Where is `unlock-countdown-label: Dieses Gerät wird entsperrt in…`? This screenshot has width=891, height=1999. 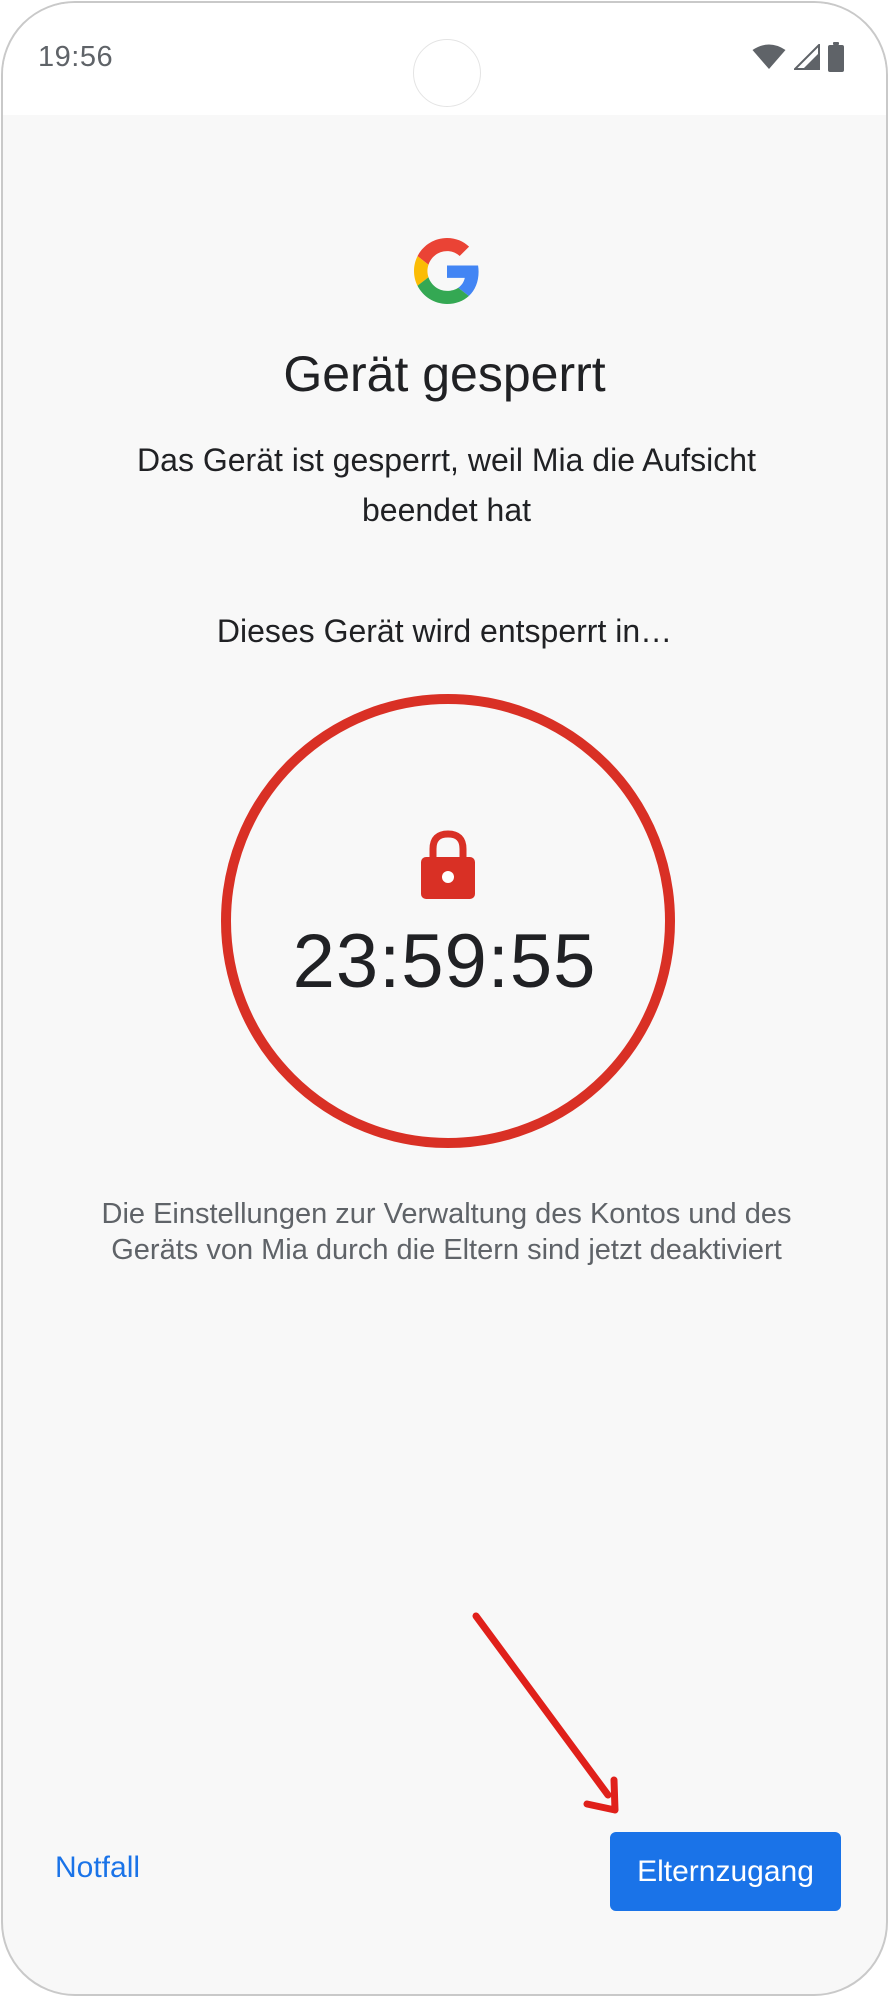 unlock-countdown-label: Dieses Gerät wird entsperrt in… is located at coordinates (444, 631).